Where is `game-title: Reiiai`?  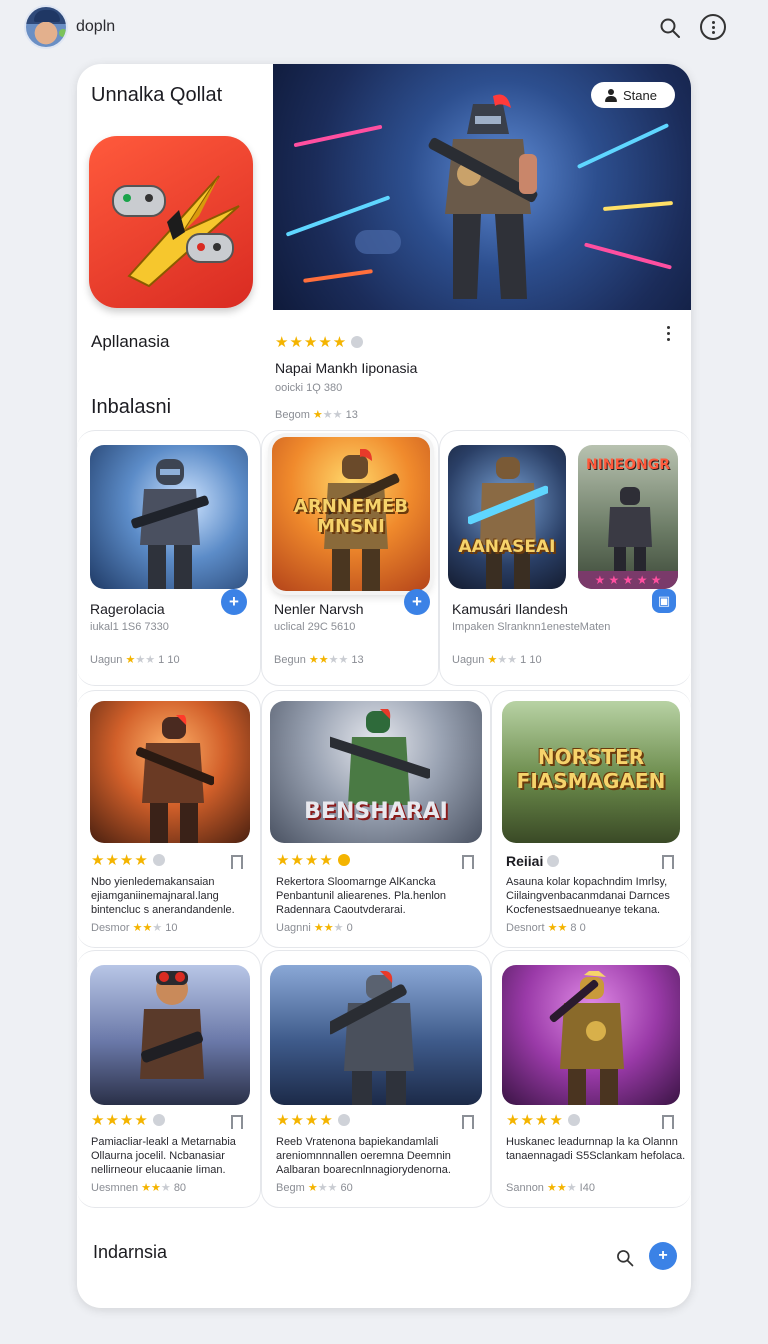
game-title: Reiiai is located at coordinates (533, 861).